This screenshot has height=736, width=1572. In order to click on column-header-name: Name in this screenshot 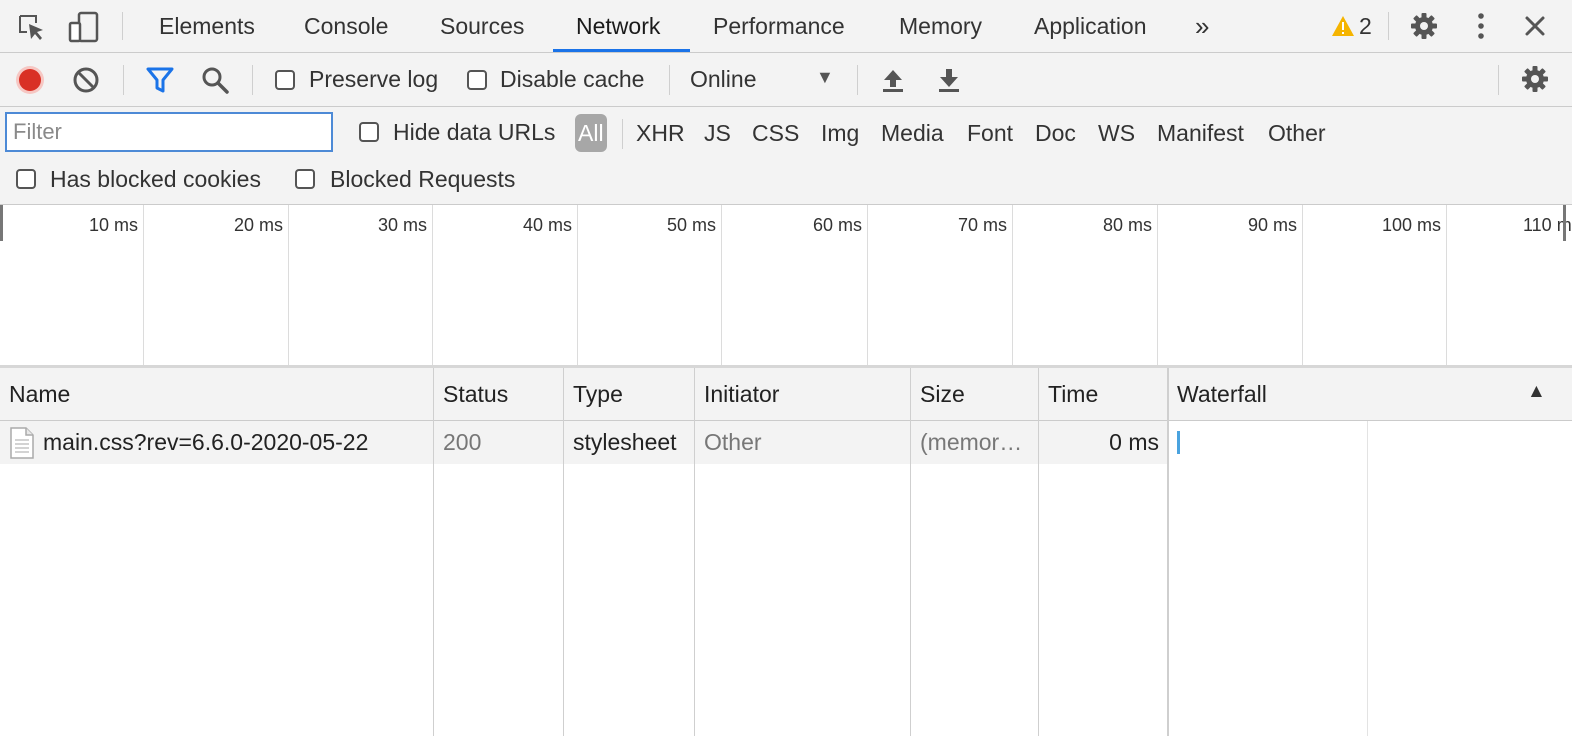, I will do `click(217, 394)`.